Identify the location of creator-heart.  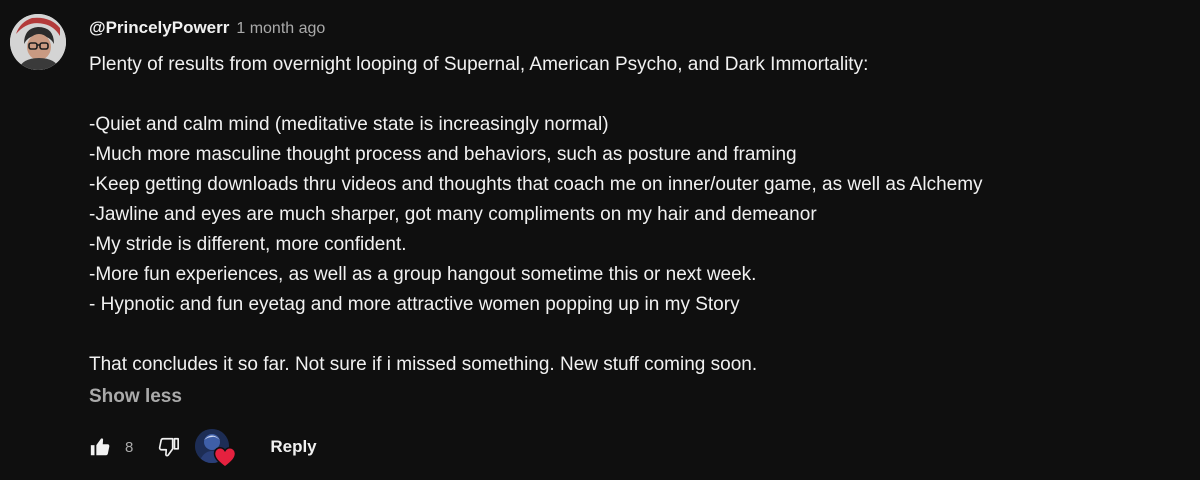
(216, 447).